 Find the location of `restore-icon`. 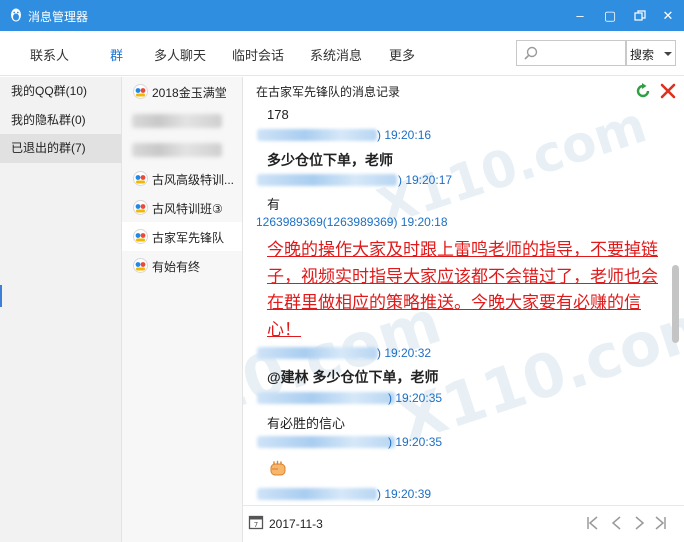

restore-icon is located at coordinates (640, 15).